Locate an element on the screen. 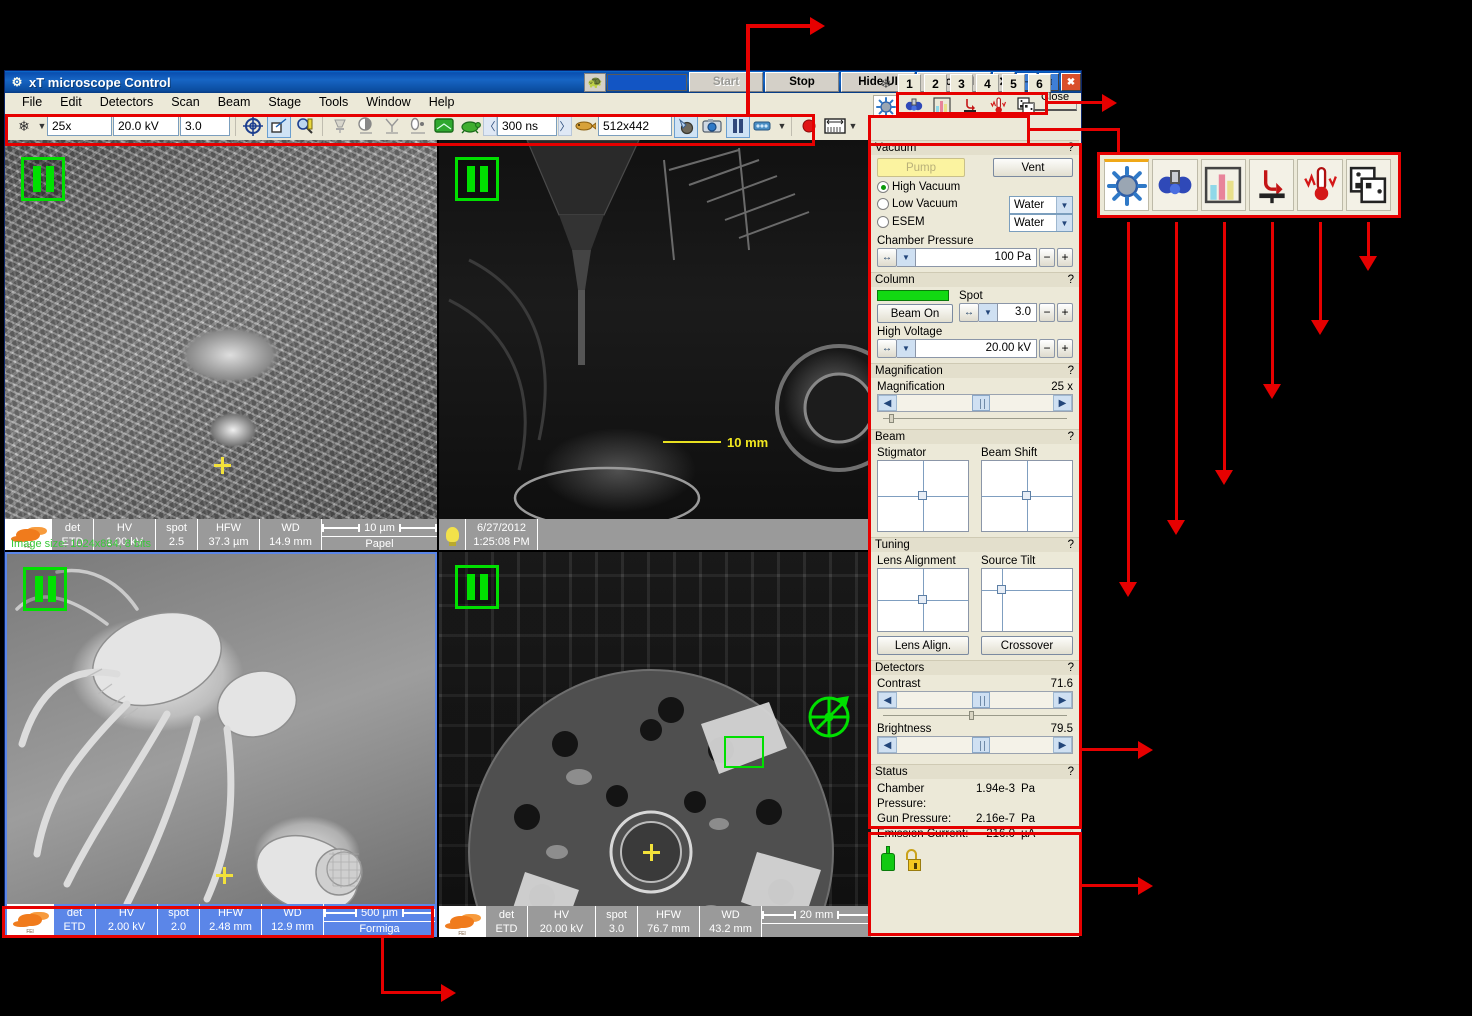  crossover-button: Crossover is located at coordinates (1027, 645).